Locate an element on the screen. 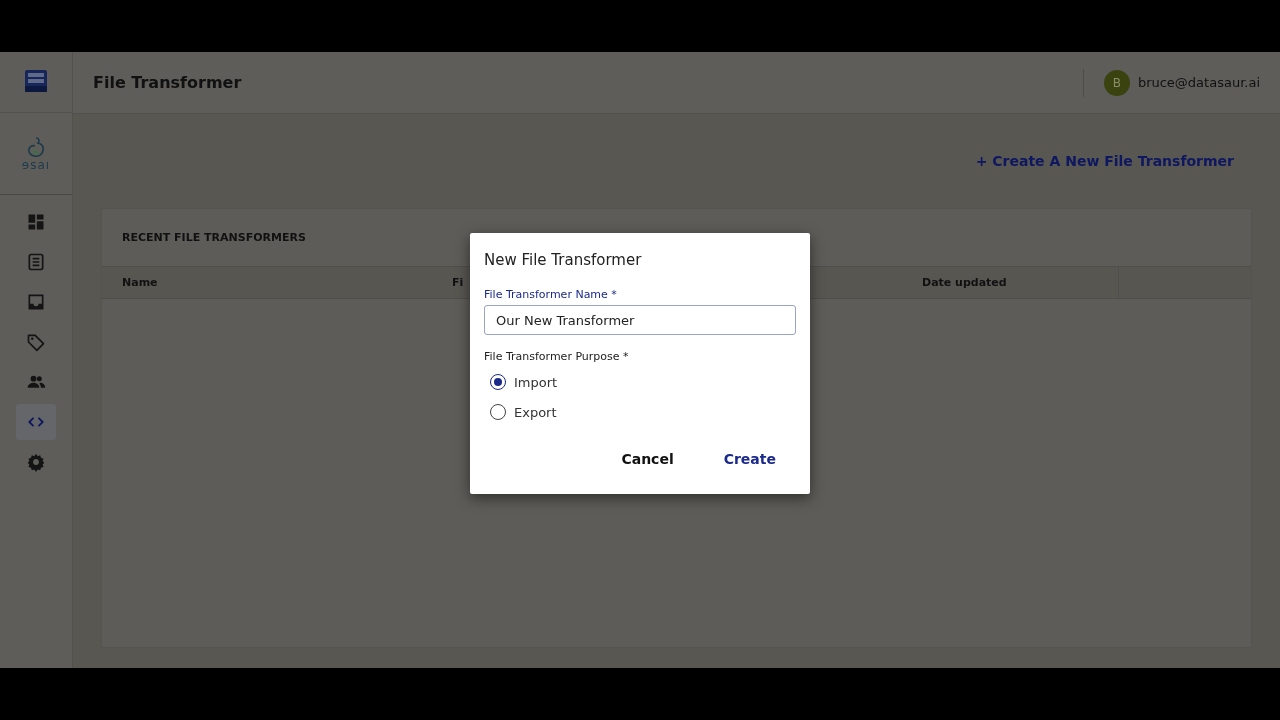  card-title: RECENT FILE TRANSFORMERS is located at coordinates (214, 237).